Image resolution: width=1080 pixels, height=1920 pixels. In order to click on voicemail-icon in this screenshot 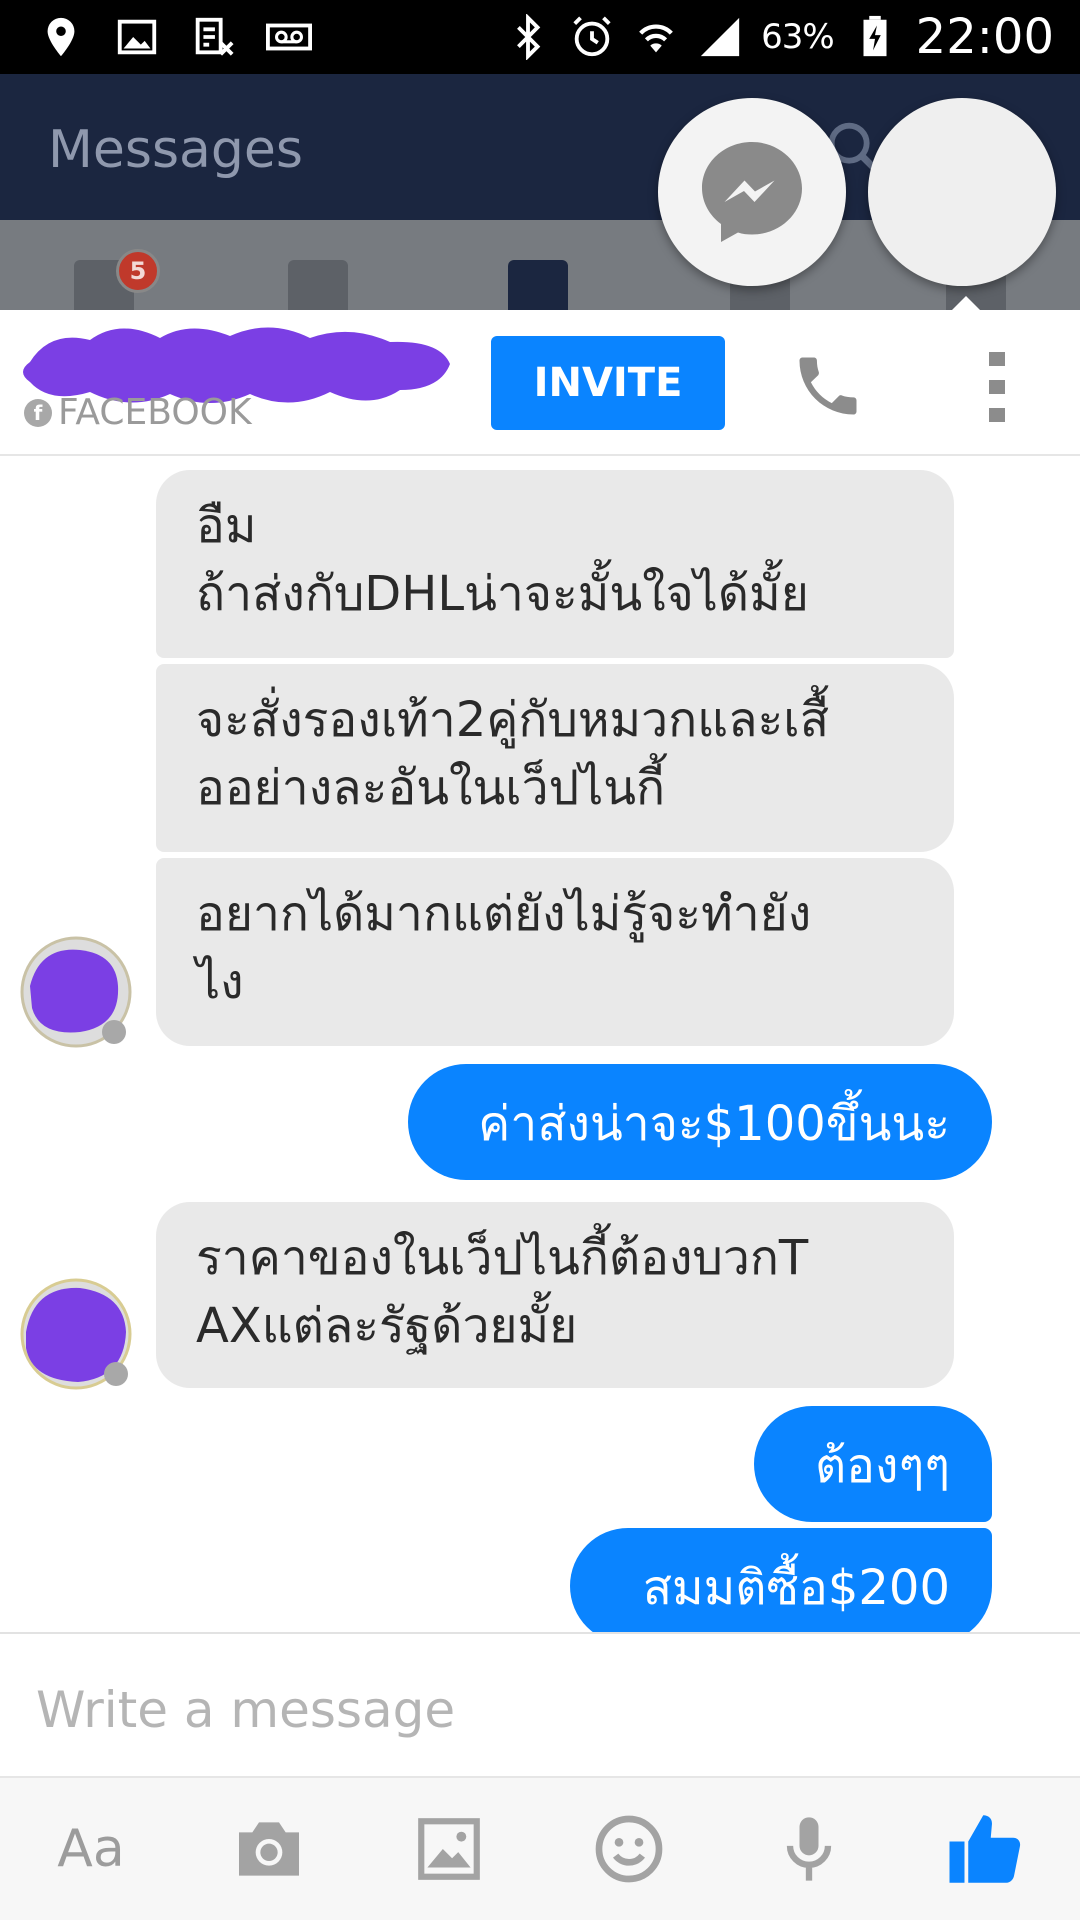, I will do `click(289, 37)`.